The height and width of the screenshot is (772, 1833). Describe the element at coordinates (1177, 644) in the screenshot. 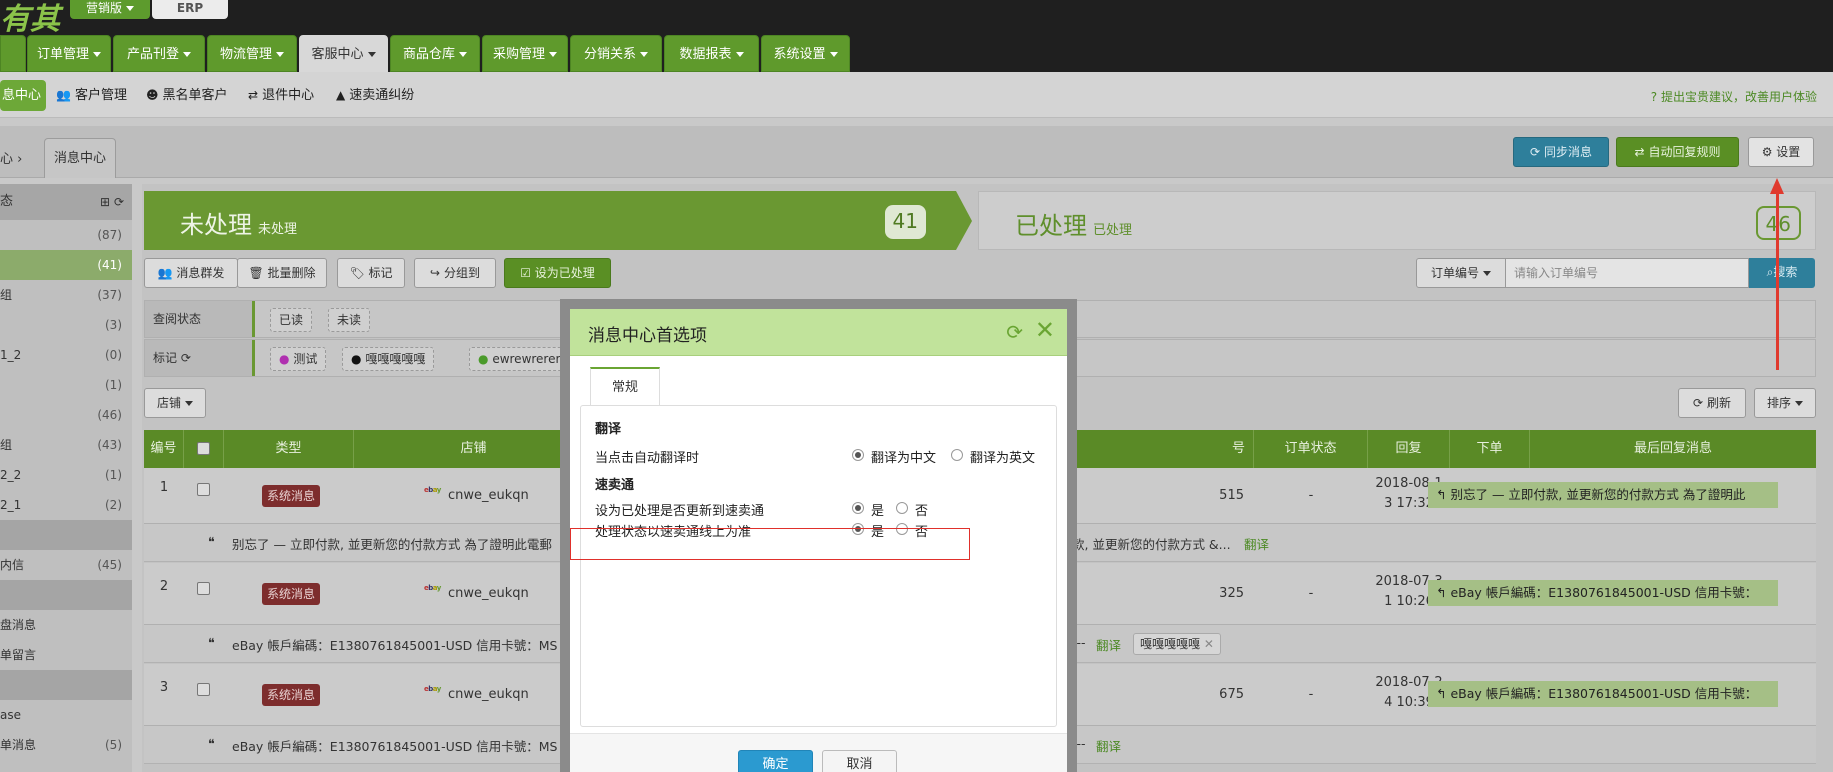

I see `message-tag: 嘎嘎嘎嘎嘎 ✕` at that location.